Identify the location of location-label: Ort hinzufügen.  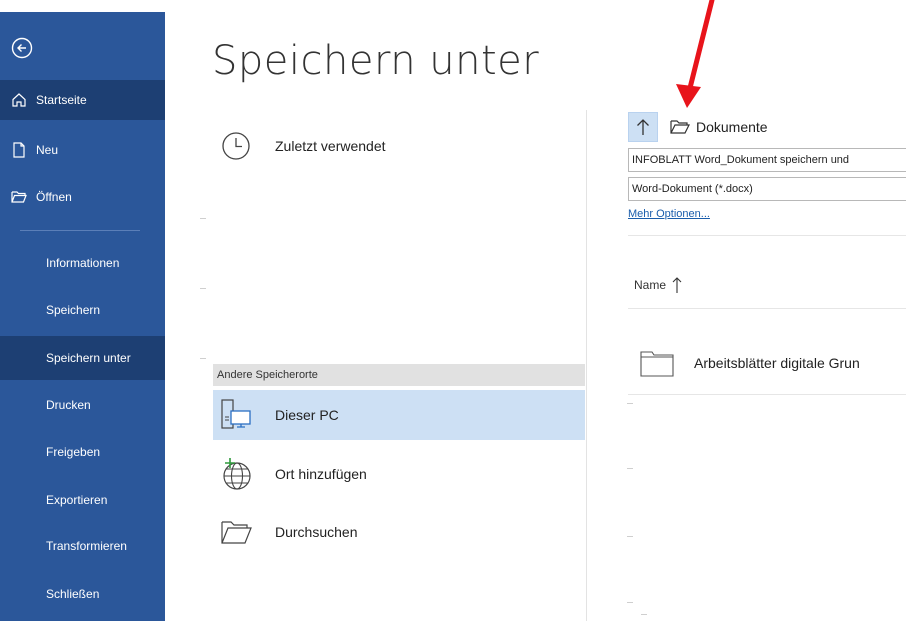
(321, 474).